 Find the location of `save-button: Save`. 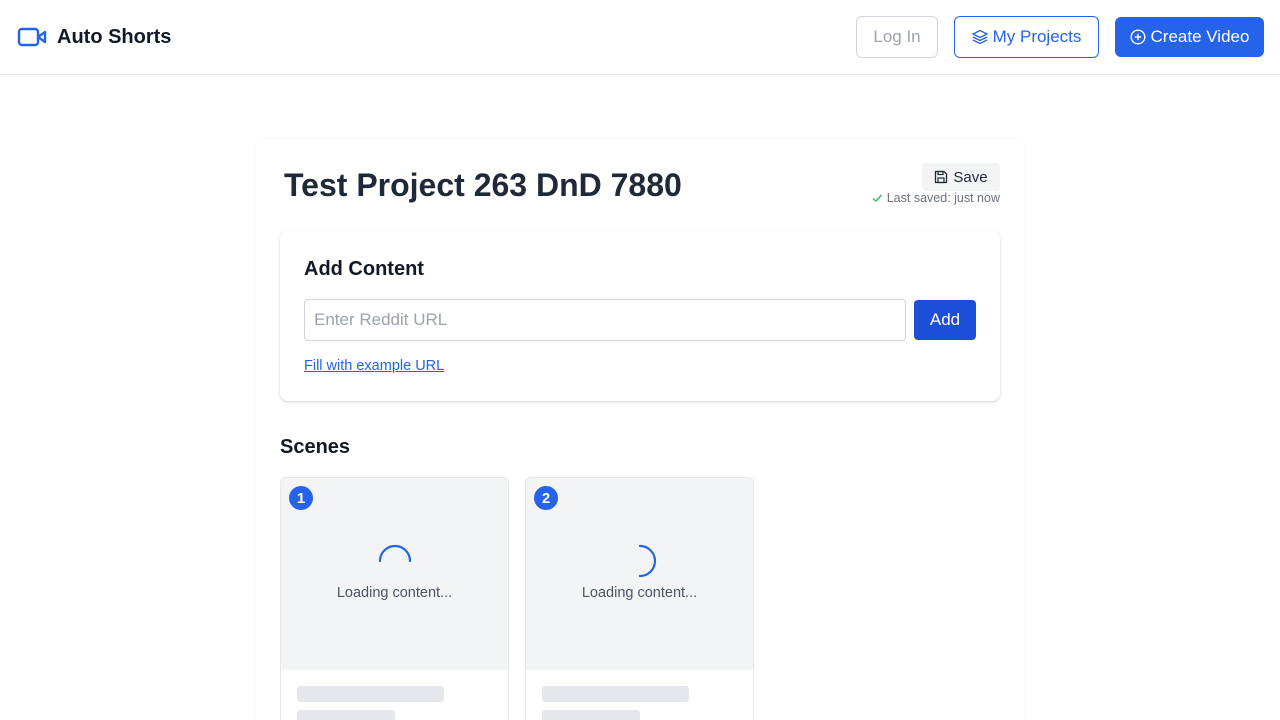

save-button: Save is located at coordinates (961, 177).